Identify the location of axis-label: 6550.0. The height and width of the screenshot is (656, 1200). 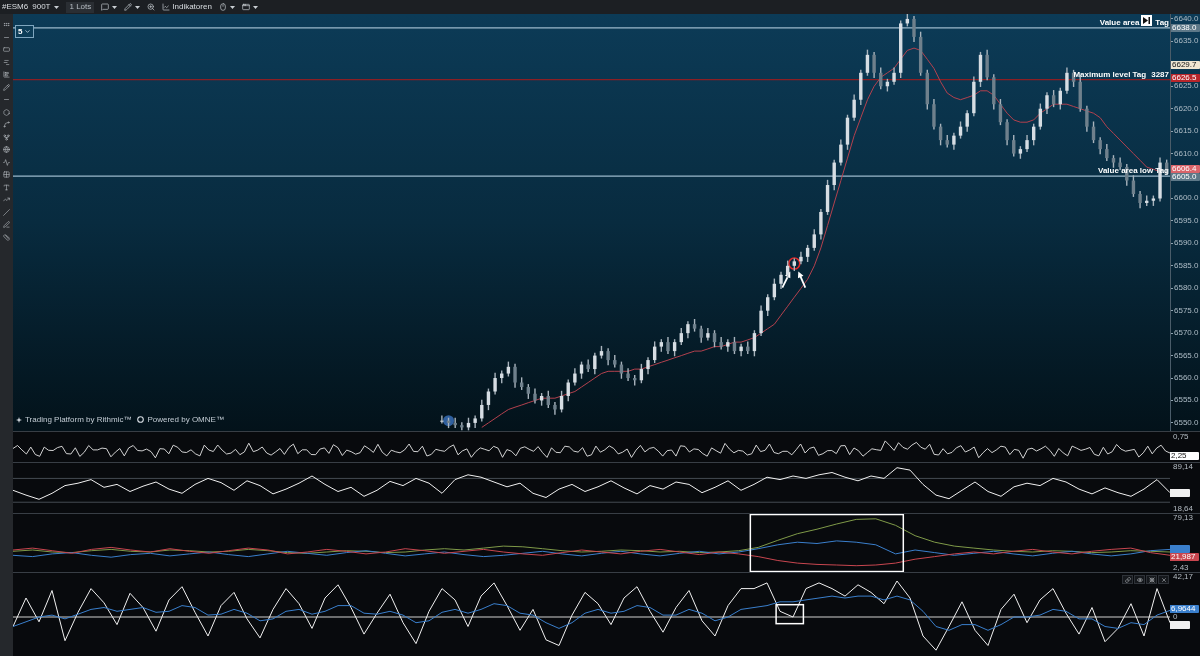
(1186, 422).